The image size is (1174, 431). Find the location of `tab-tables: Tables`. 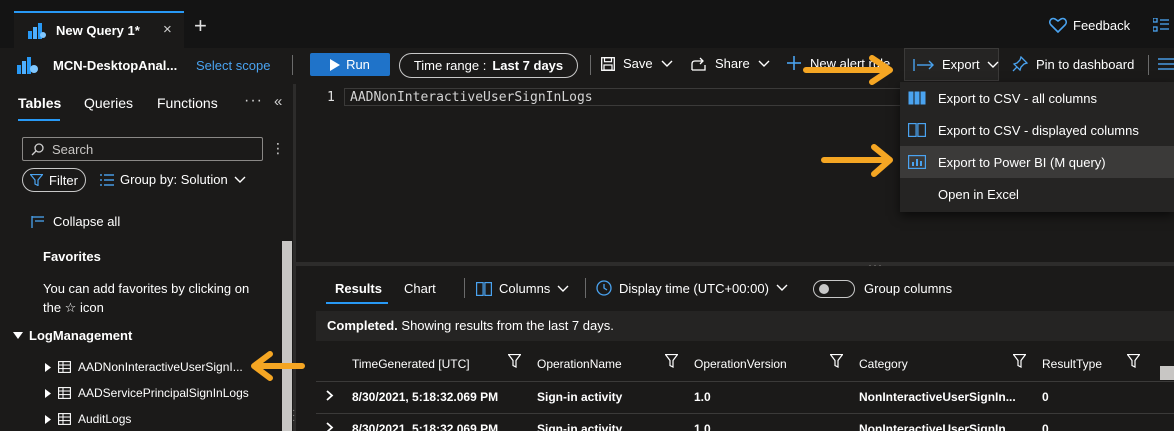

tab-tables: Tables is located at coordinates (39, 103).